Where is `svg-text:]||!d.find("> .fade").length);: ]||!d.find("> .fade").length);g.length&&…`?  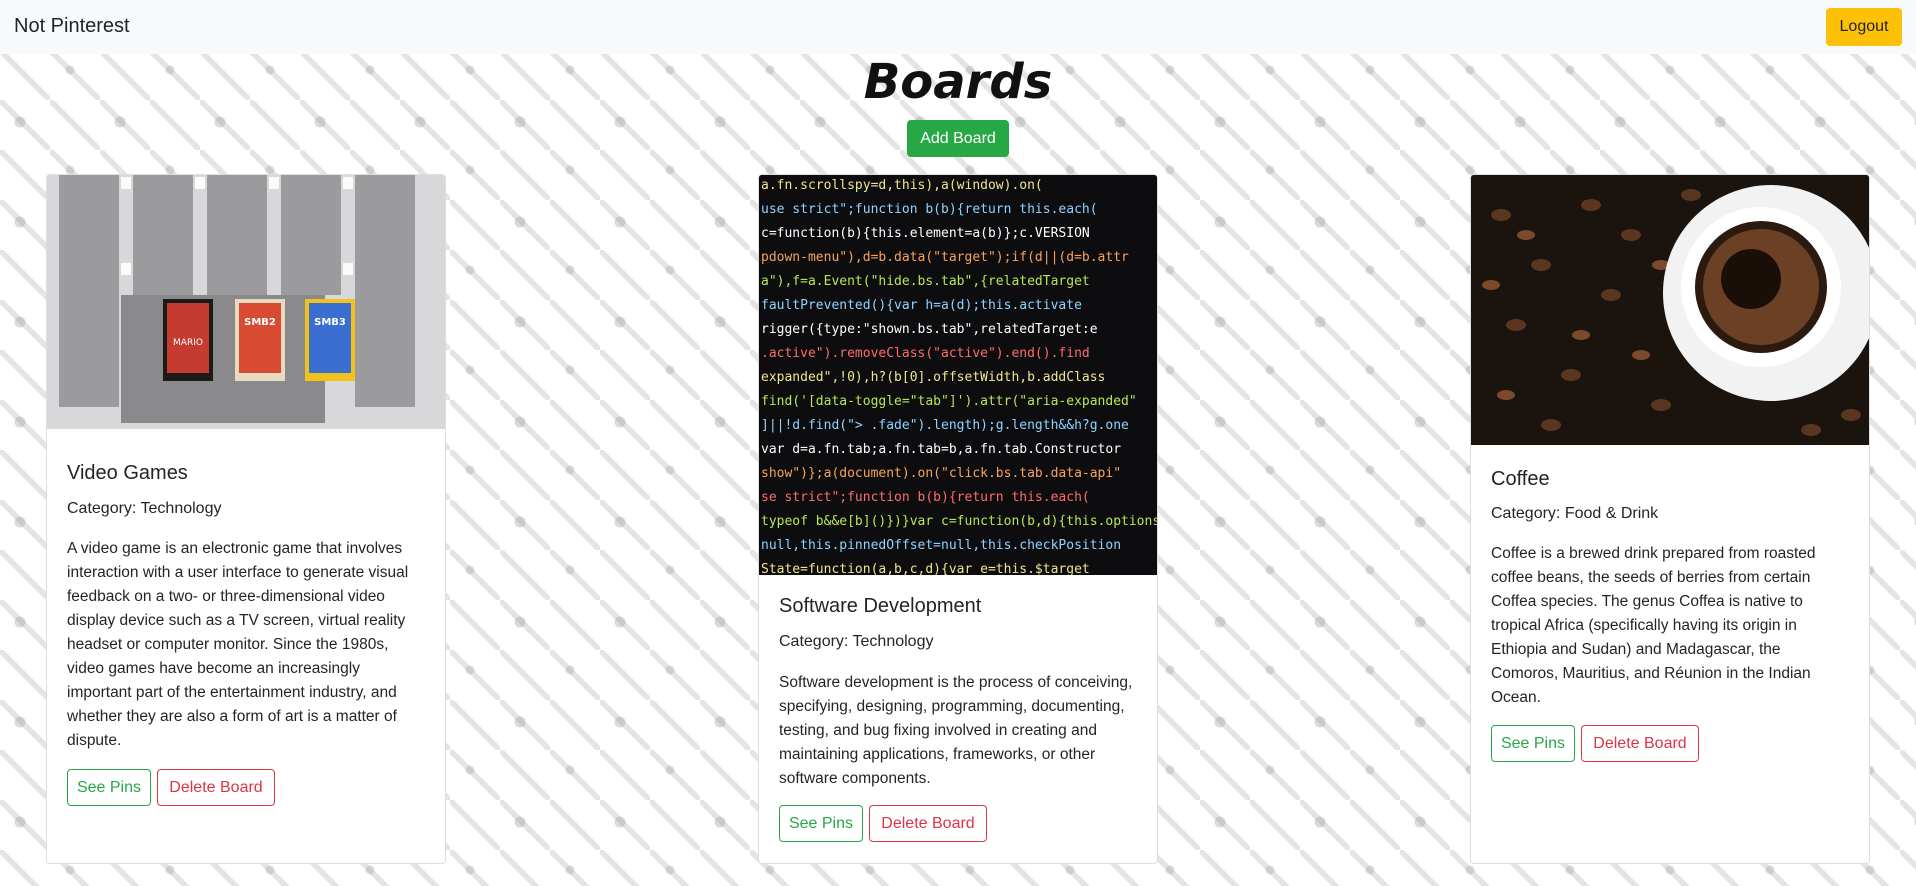 svg-text:]||!d.find("> .fade").length);: ]||!d.find("> .fade").length);g.length&&… is located at coordinates (945, 425).